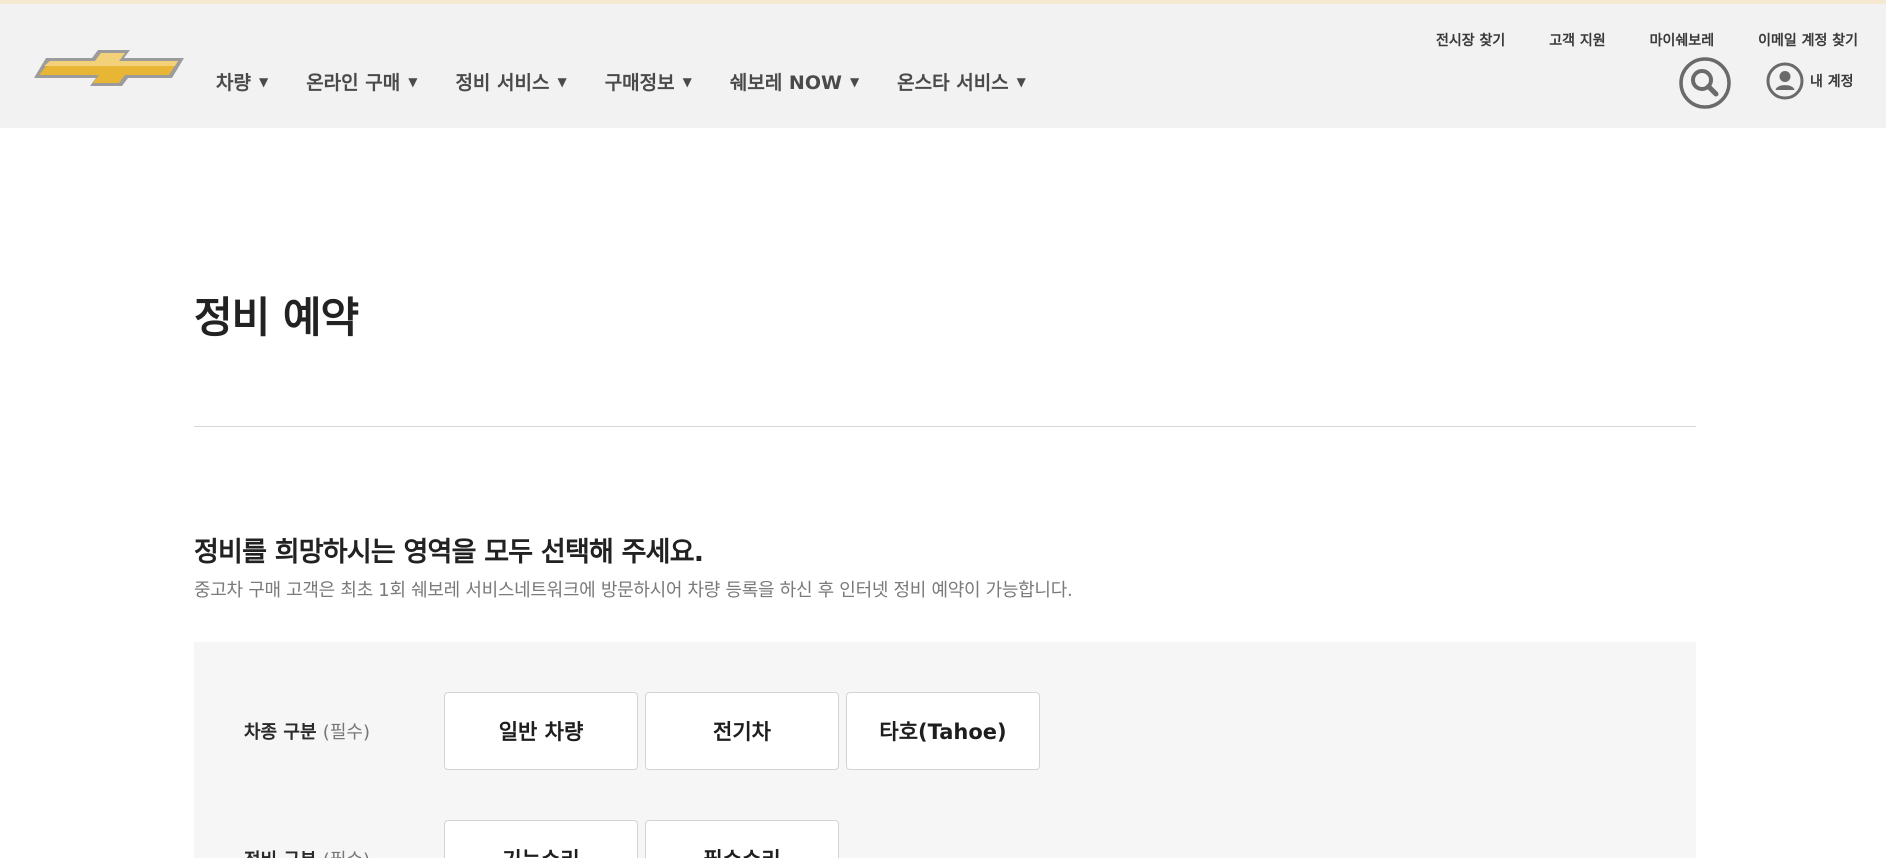 The width and height of the screenshot is (1886, 858). I want to click on util-link-my-chevrolet: 마이쉐보레, so click(1682, 40).